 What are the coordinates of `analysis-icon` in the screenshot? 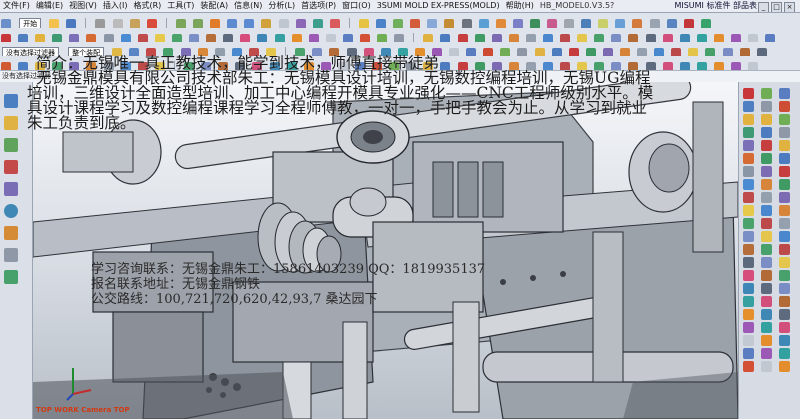 It's located at (534, 23).